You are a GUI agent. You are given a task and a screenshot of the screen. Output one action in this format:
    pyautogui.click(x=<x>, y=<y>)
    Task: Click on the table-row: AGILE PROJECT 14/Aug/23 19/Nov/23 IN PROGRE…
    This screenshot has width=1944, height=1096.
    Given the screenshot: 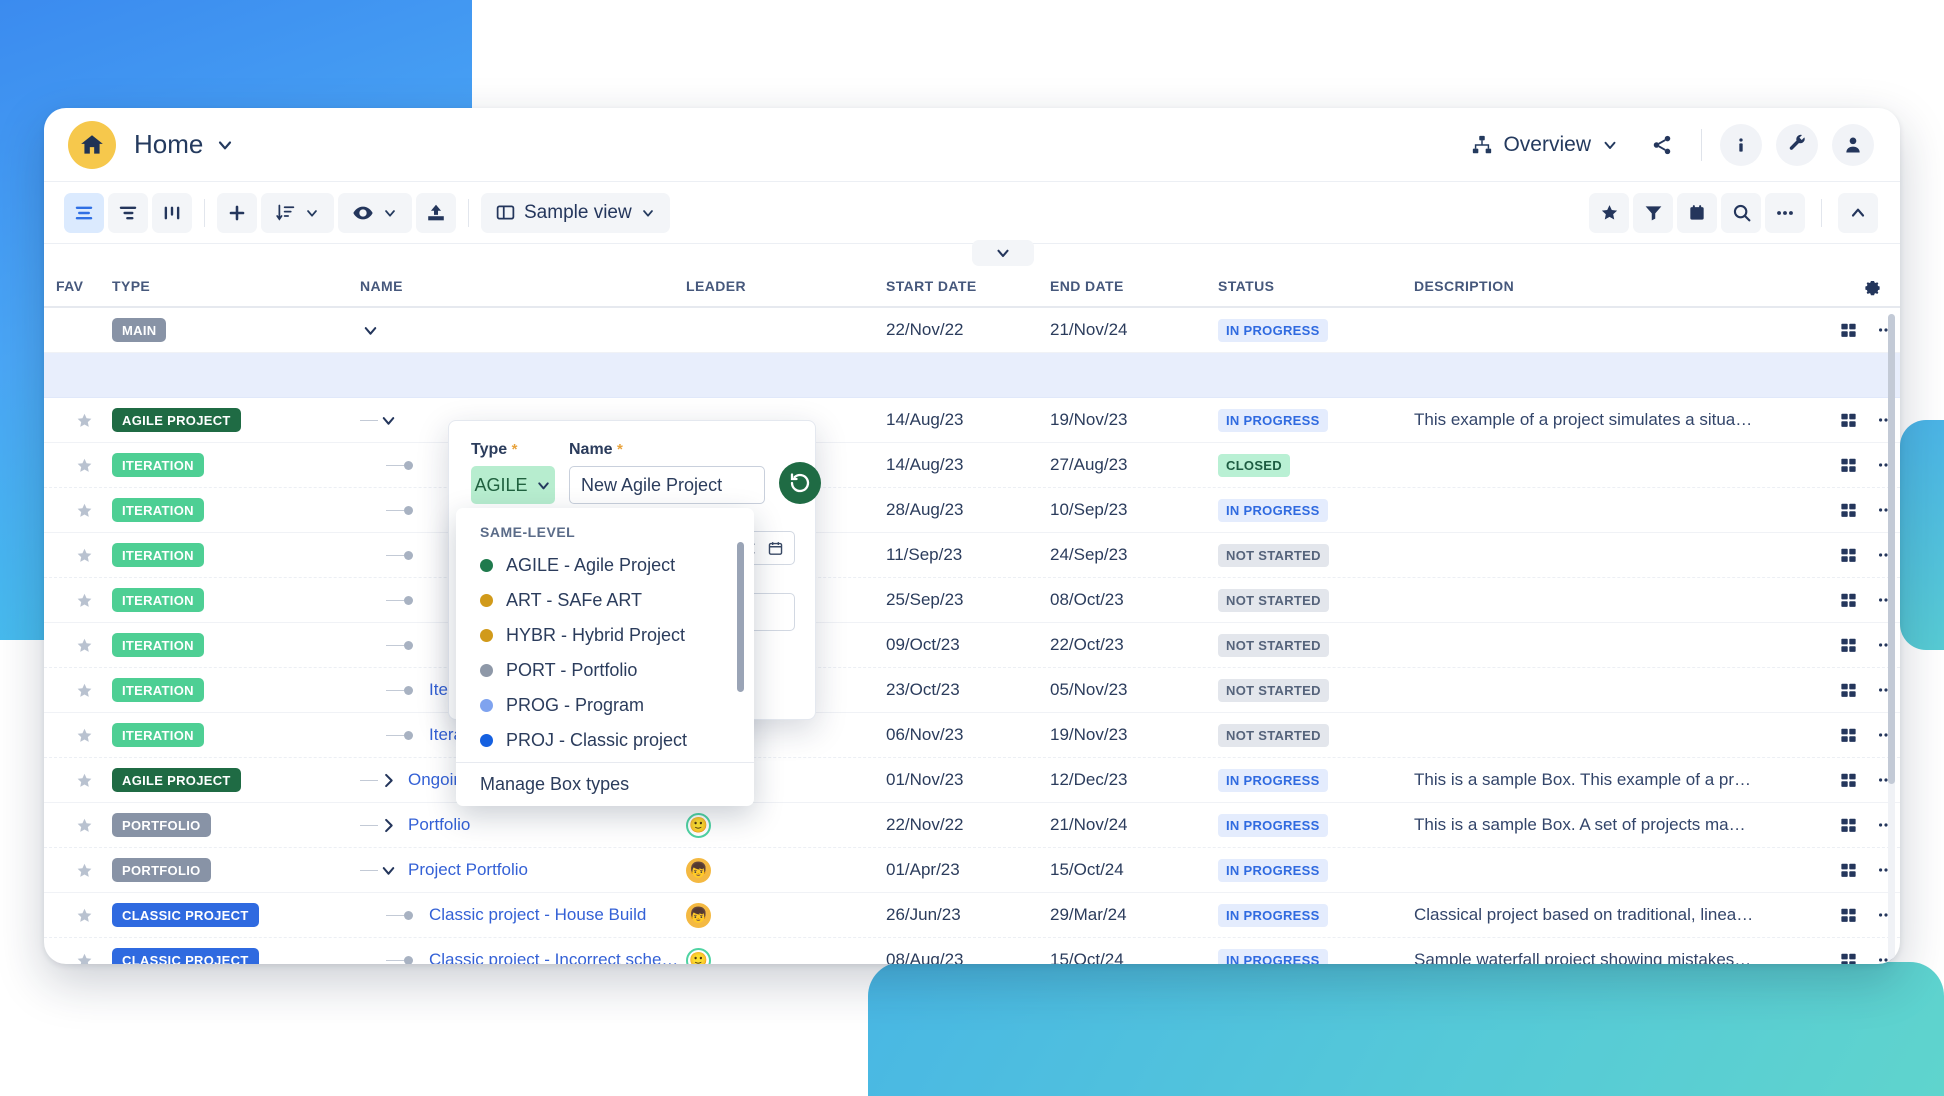 What is the action you would take?
    pyautogui.click(x=972, y=420)
    